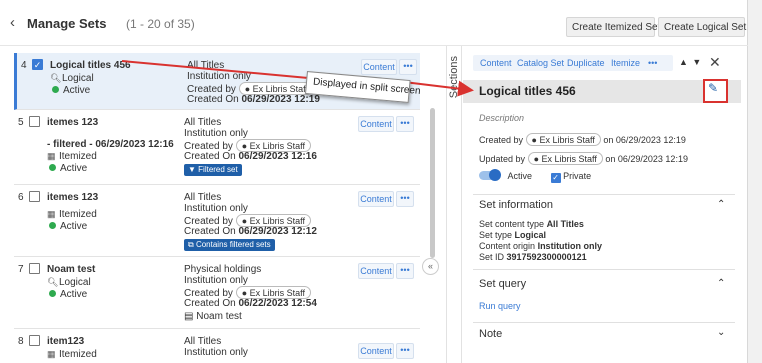 Image resolution: width=762 pixels, height=363 pixels. Describe the element at coordinates (110, 144) in the screenshot. I see `filtered-label: - filtered - 06/29/2023 12:16` at that location.